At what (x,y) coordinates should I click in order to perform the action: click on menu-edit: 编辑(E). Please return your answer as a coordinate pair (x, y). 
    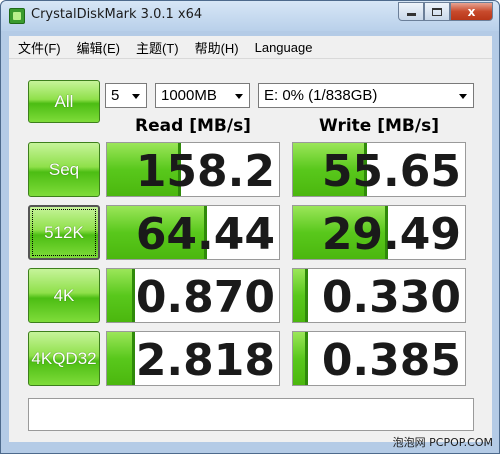
    Looking at the image, I should click on (97, 47).